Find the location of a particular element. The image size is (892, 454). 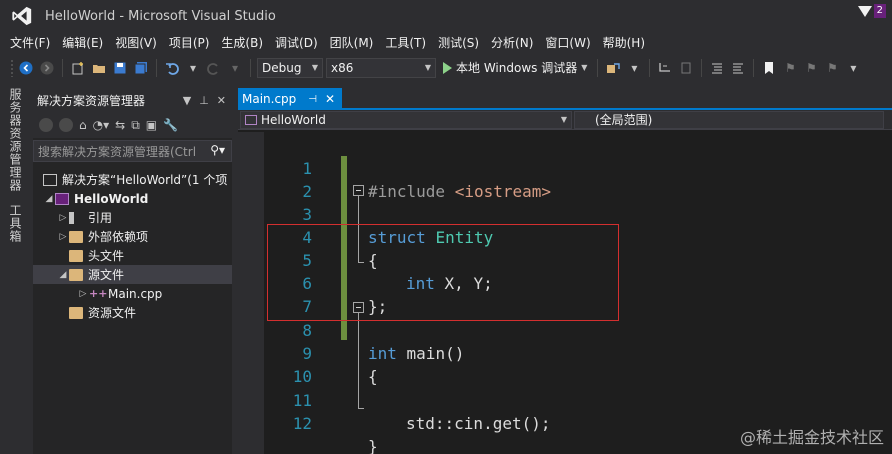

code-line: 7 is located at coordinates (565, 294).